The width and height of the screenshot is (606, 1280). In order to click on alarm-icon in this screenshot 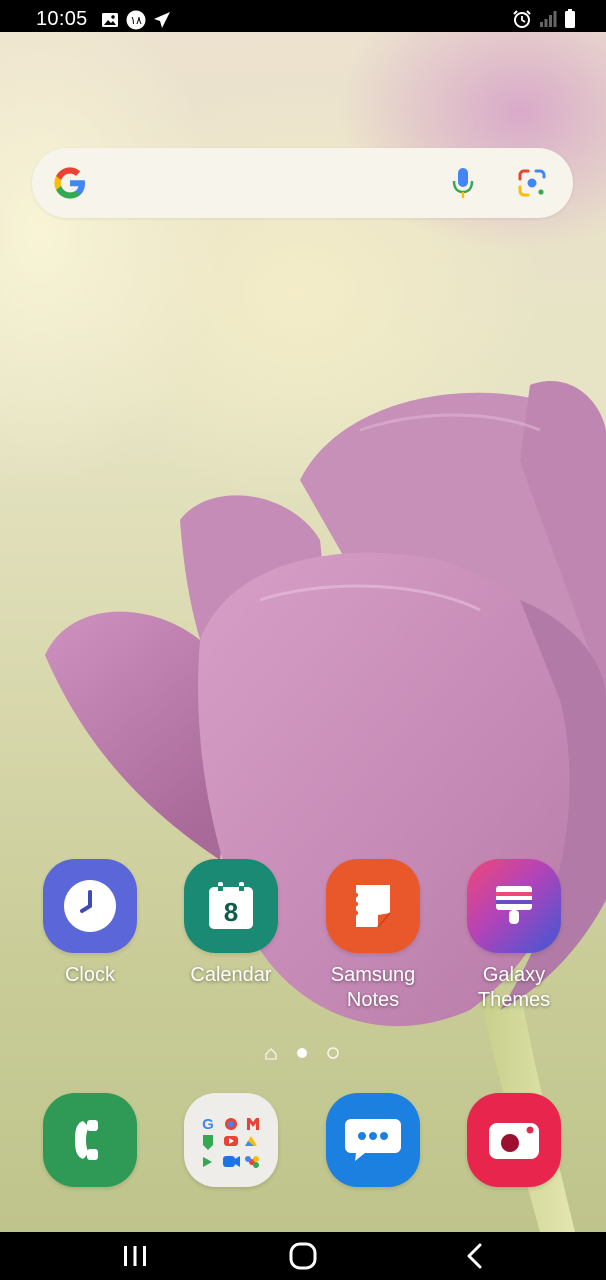, I will do `click(522, 19)`.